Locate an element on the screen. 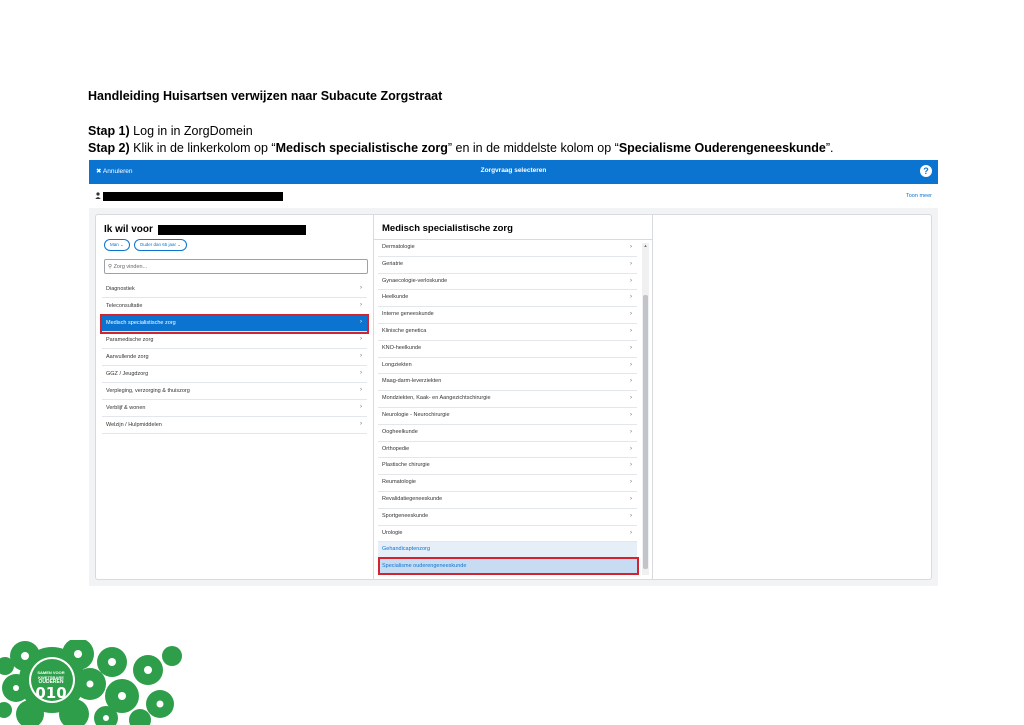 The height and width of the screenshot is (725, 1024). redacted-patient-name is located at coordinates (193, 196).